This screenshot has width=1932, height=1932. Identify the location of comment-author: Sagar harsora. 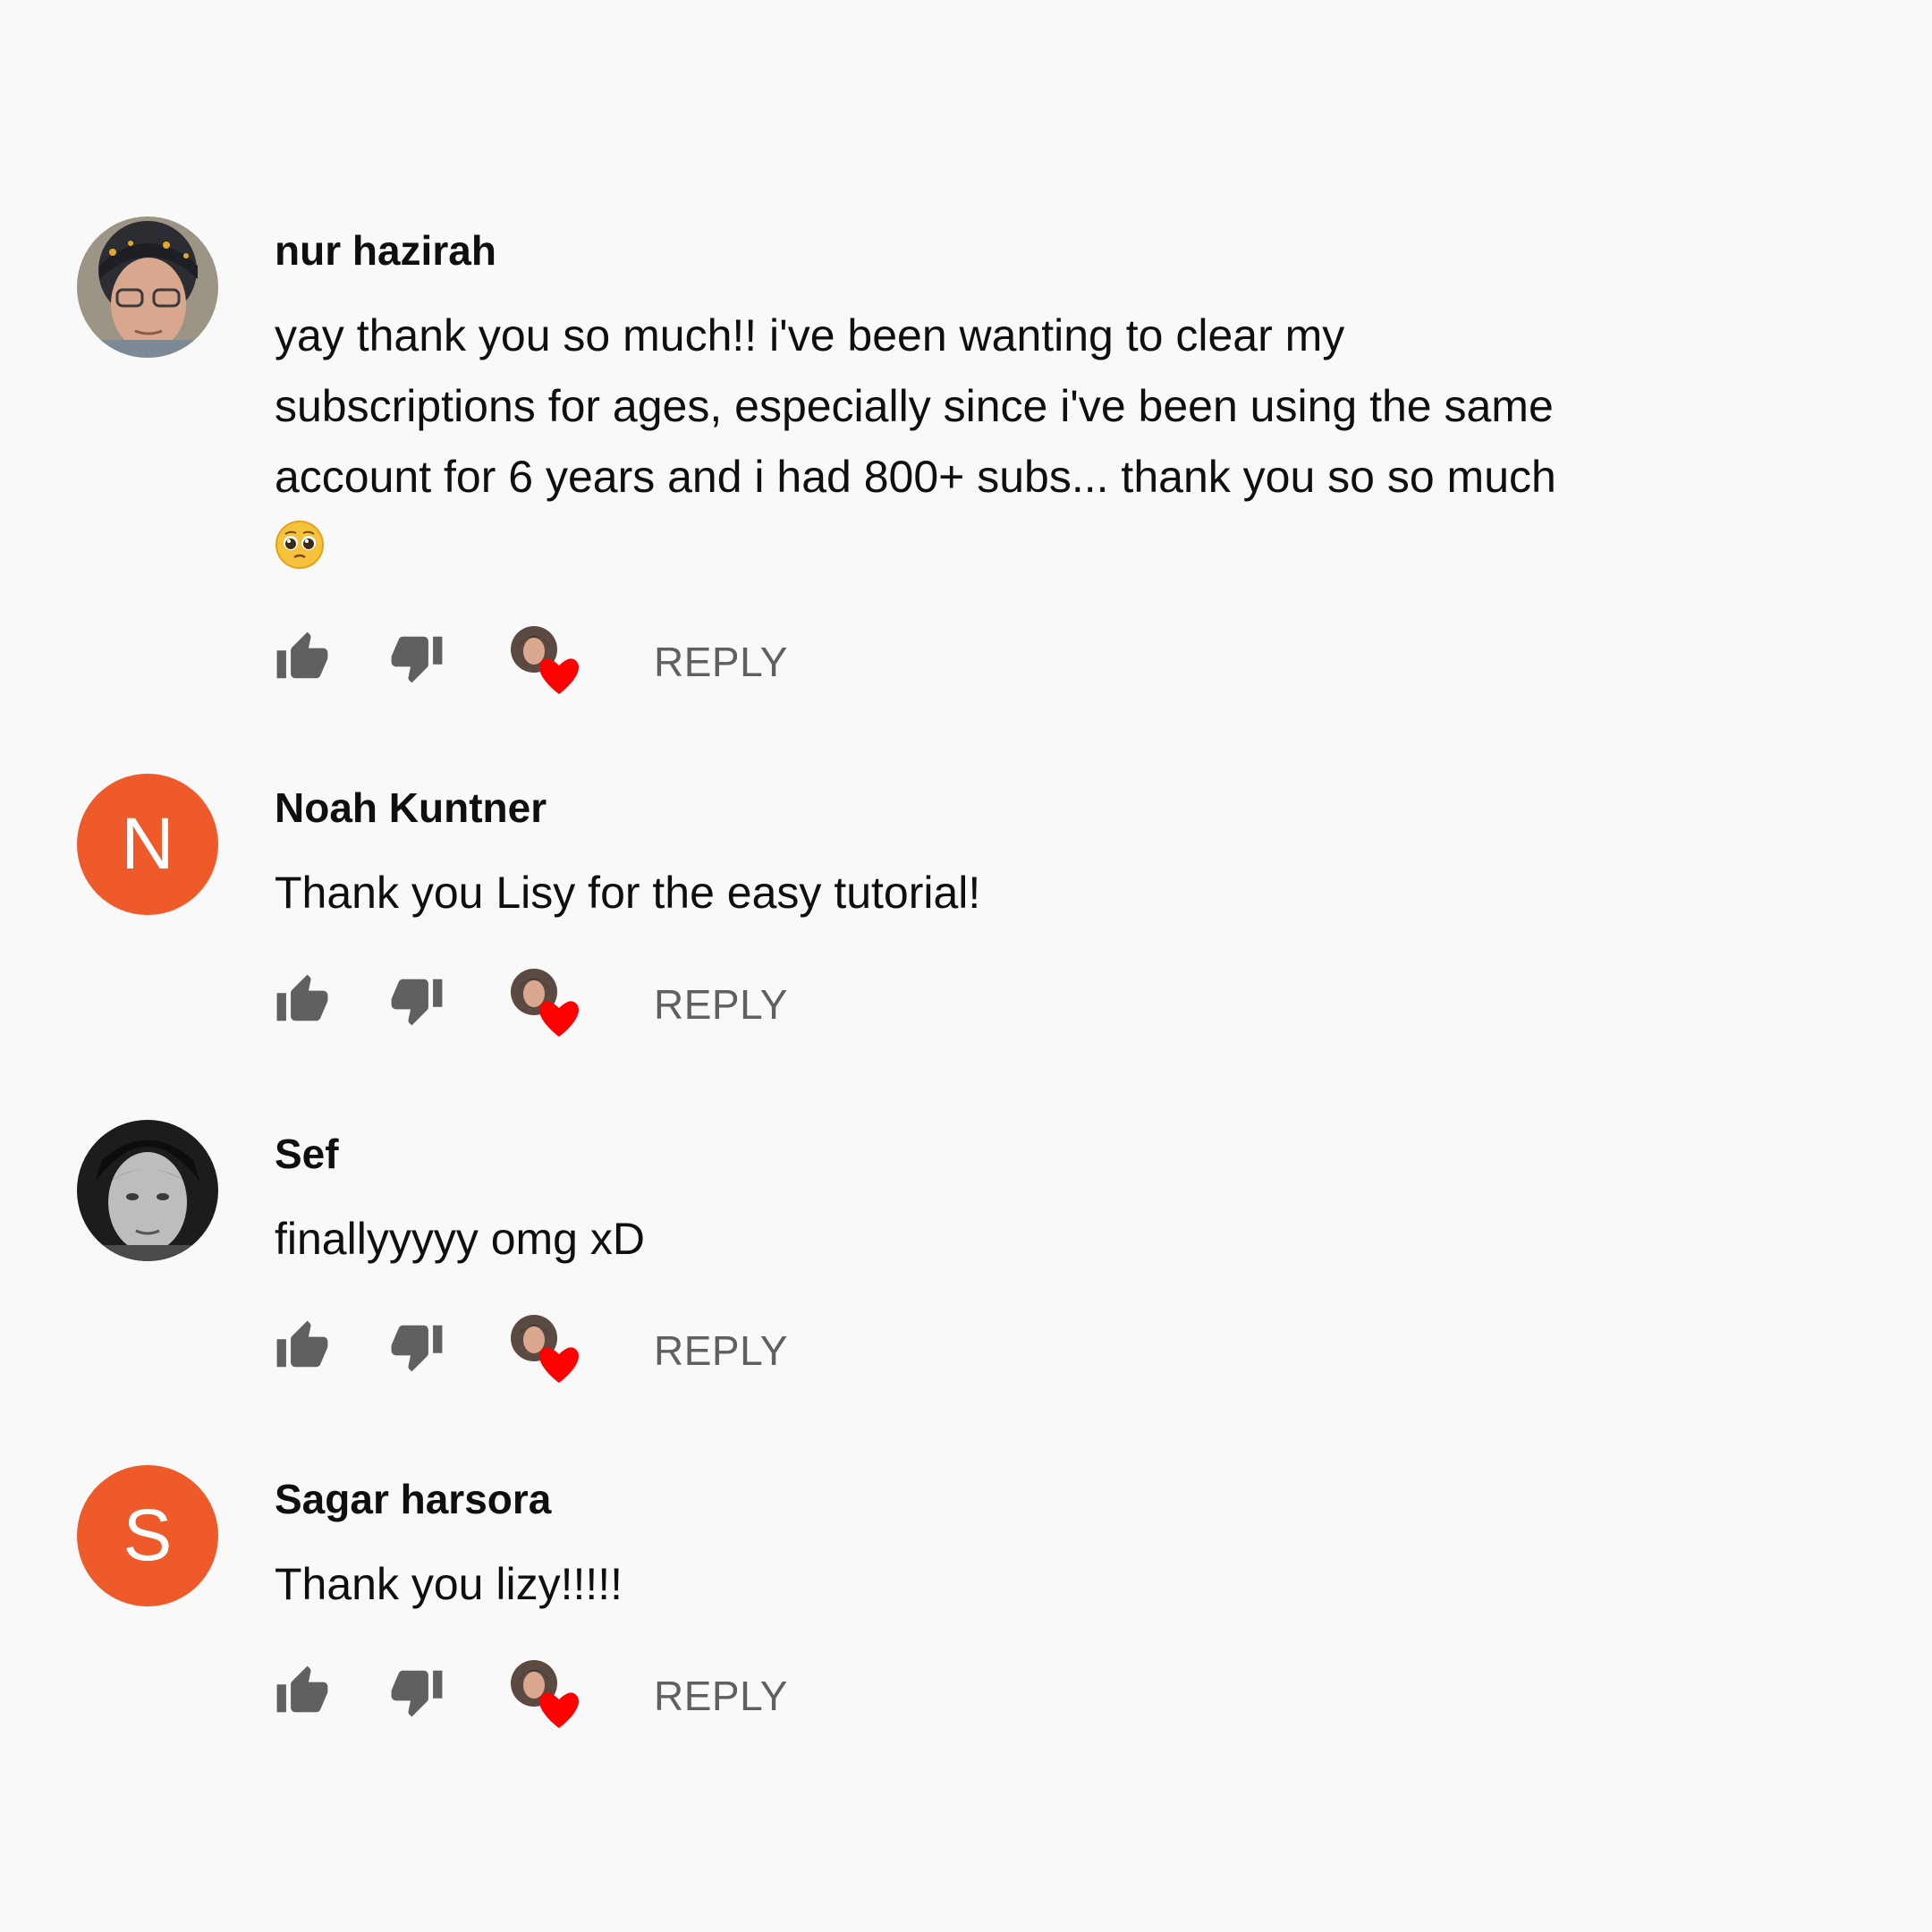
(413, 1499).